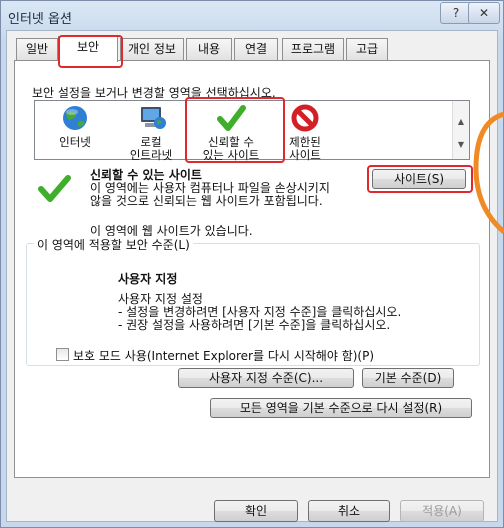 This screenshot has height=528, width=504. I want to click on scroll-up-icon: ▲, so click(461, 121).